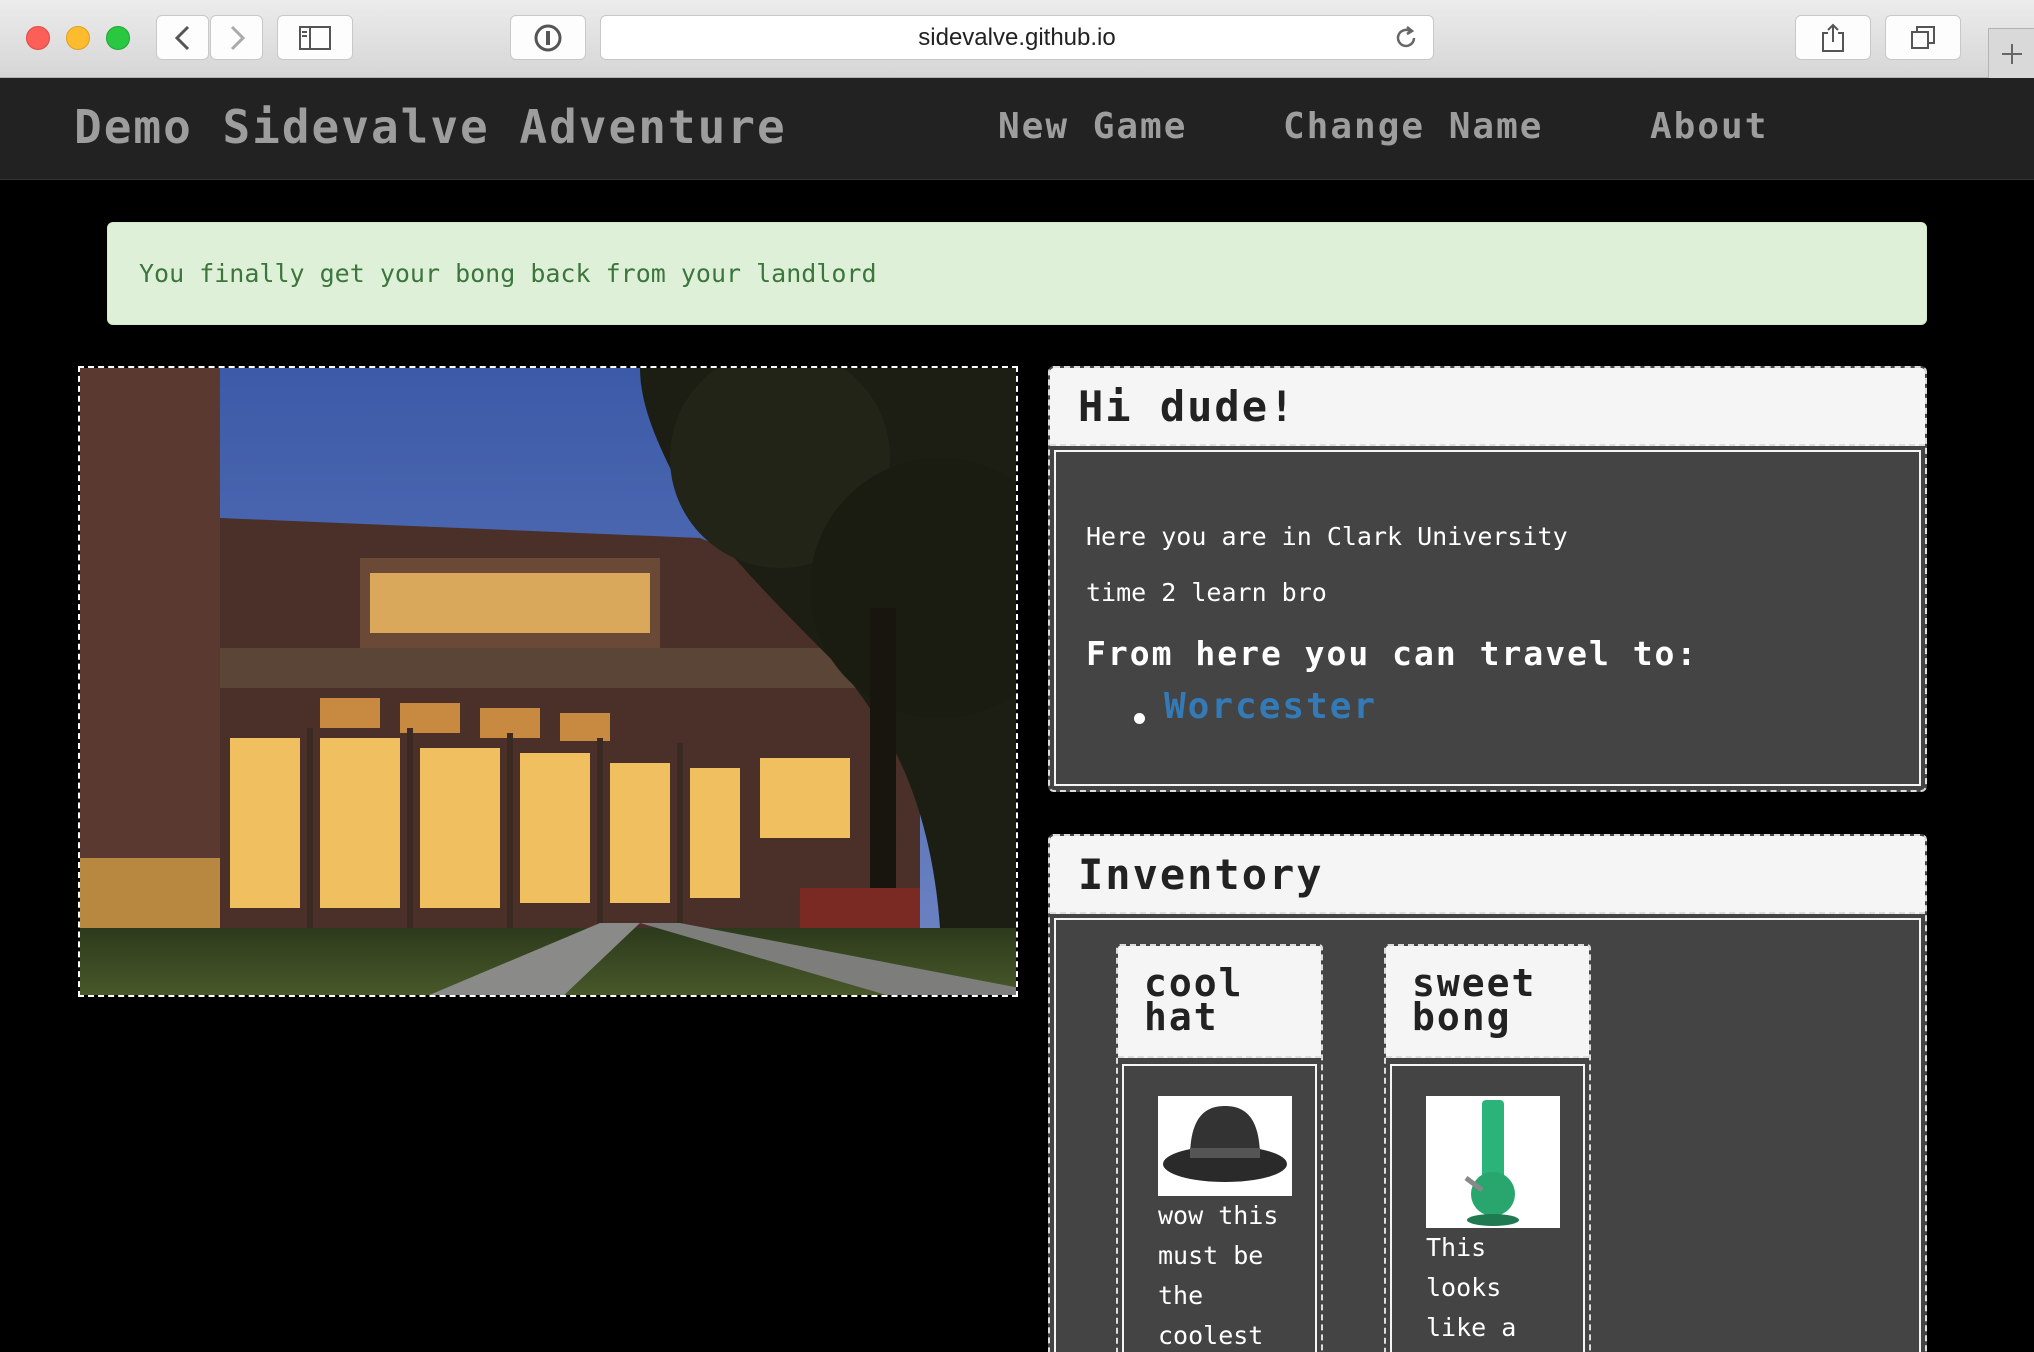 The width and height of the screenshot is (2034, 1352). I want to click on item-name-line-2: bong, so click(1462, 1017).